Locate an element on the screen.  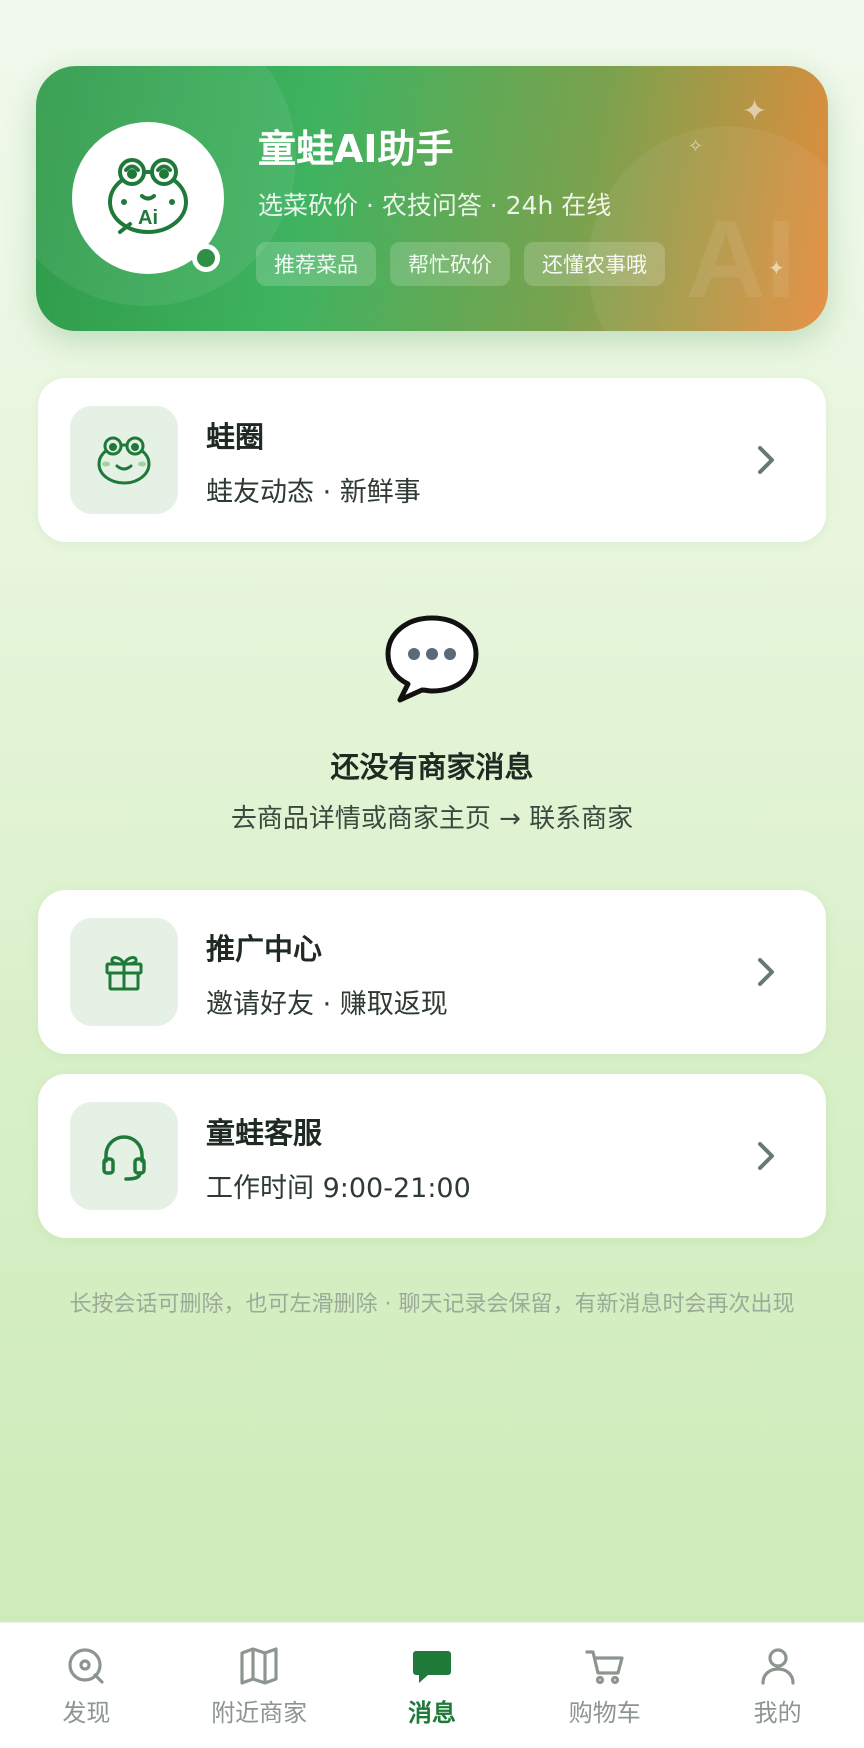
frog-icon is located at coordinates (124, 460).